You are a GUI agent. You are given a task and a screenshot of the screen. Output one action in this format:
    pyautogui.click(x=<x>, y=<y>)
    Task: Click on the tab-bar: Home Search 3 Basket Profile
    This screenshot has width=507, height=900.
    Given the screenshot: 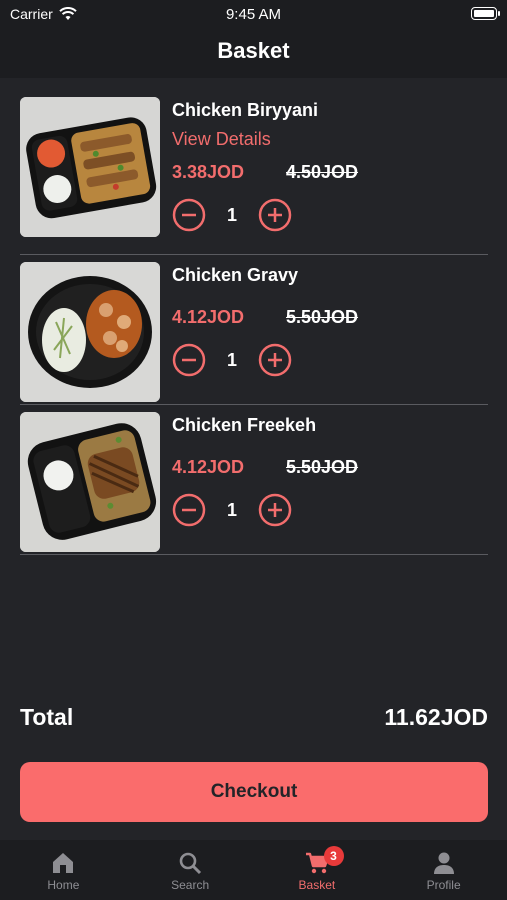 What is the action you would take?
    pyautogui.click(x=253, y=870)
    